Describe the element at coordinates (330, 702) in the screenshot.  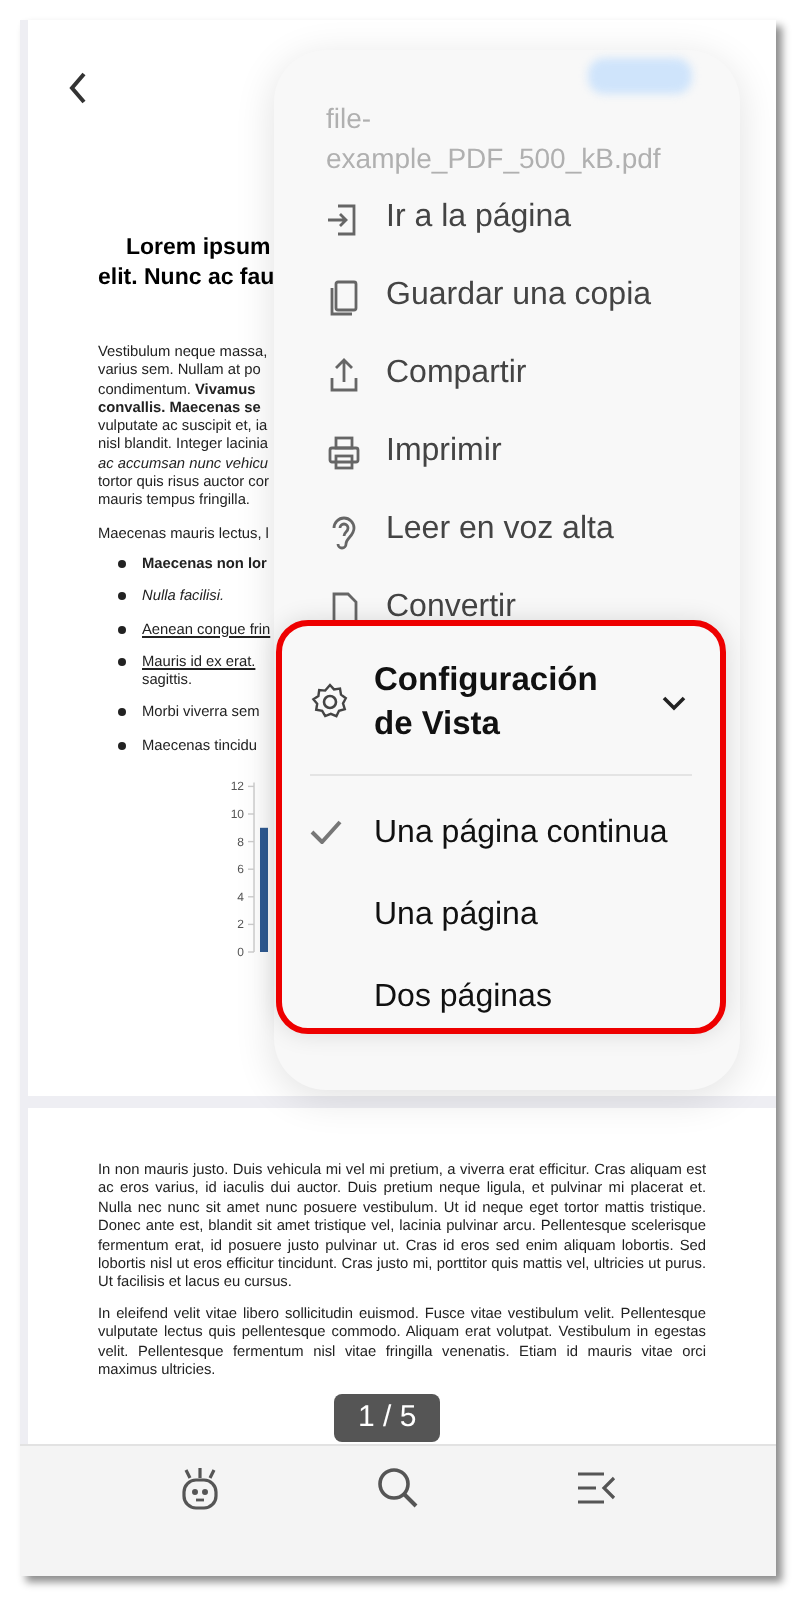
I see `settings-icon` at that location.